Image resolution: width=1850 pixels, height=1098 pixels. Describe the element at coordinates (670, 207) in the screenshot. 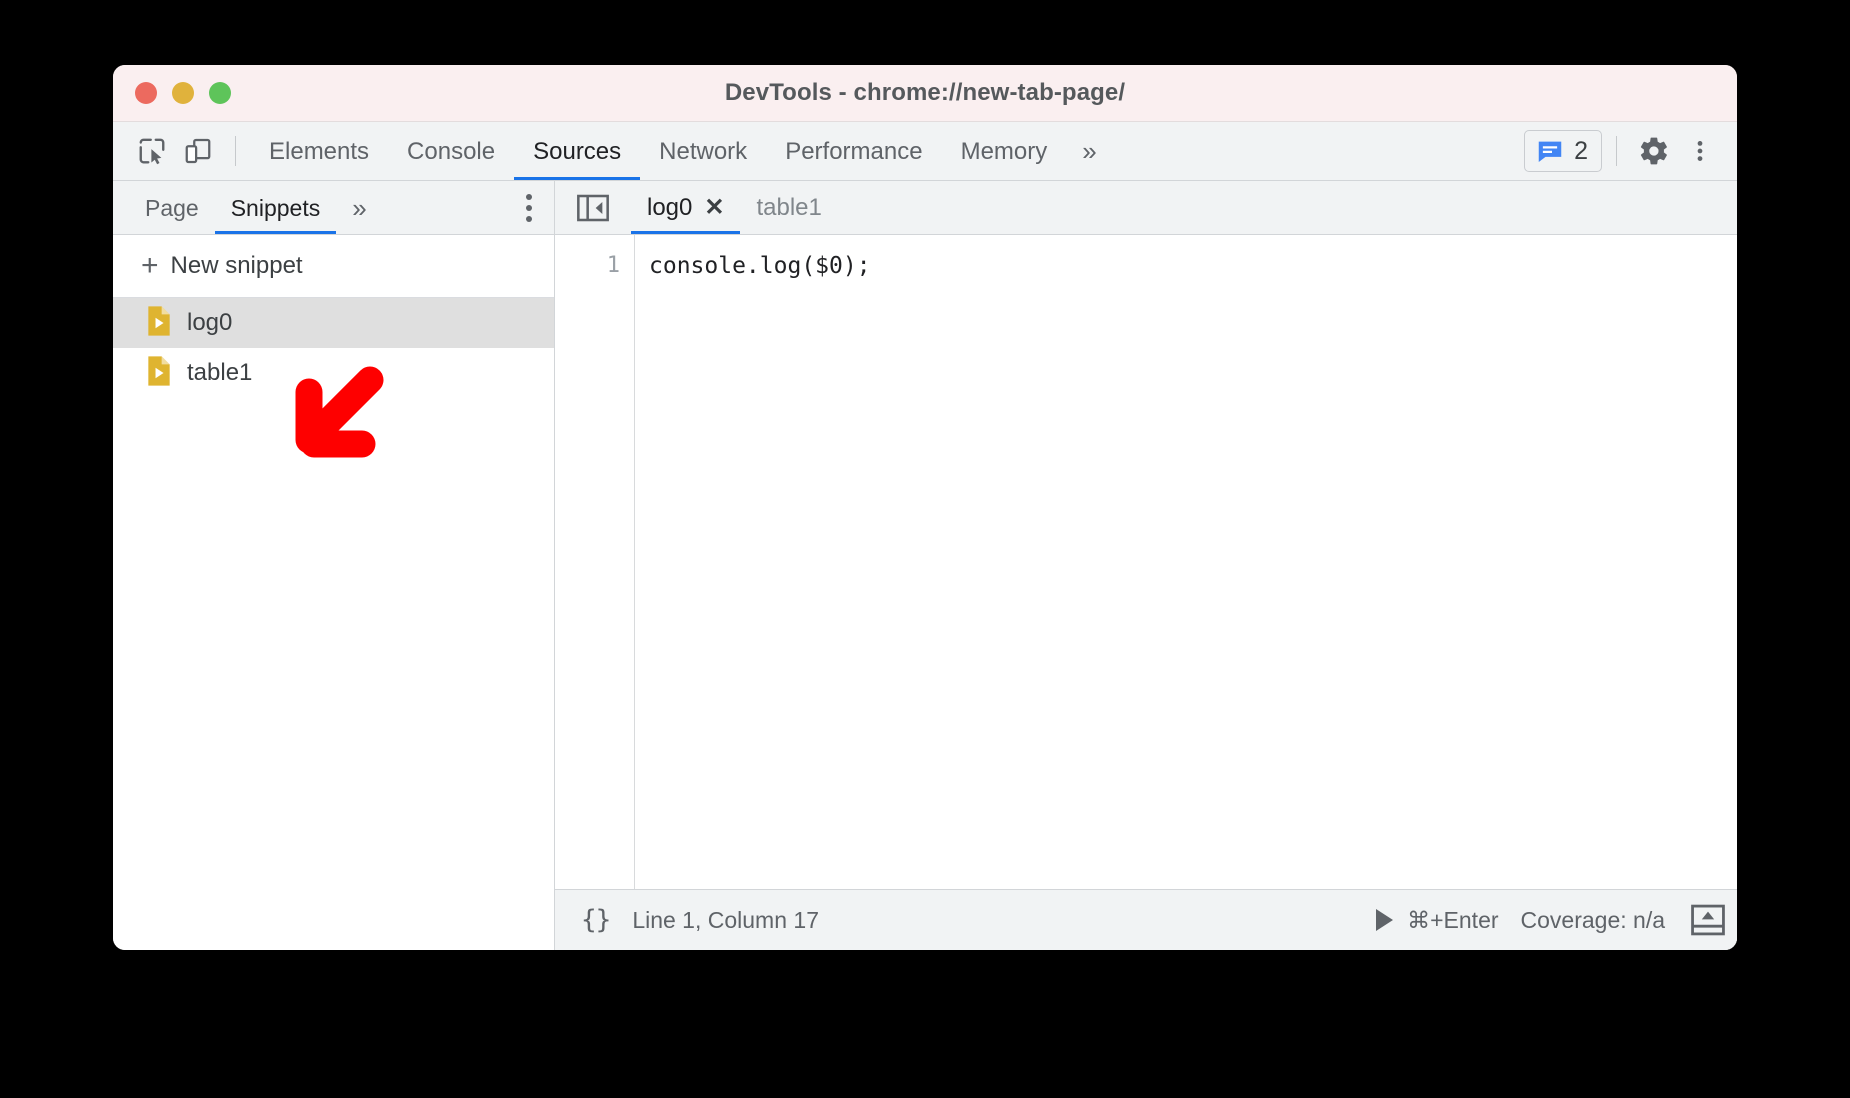

I see `editor-tab-label: log0` at that location.